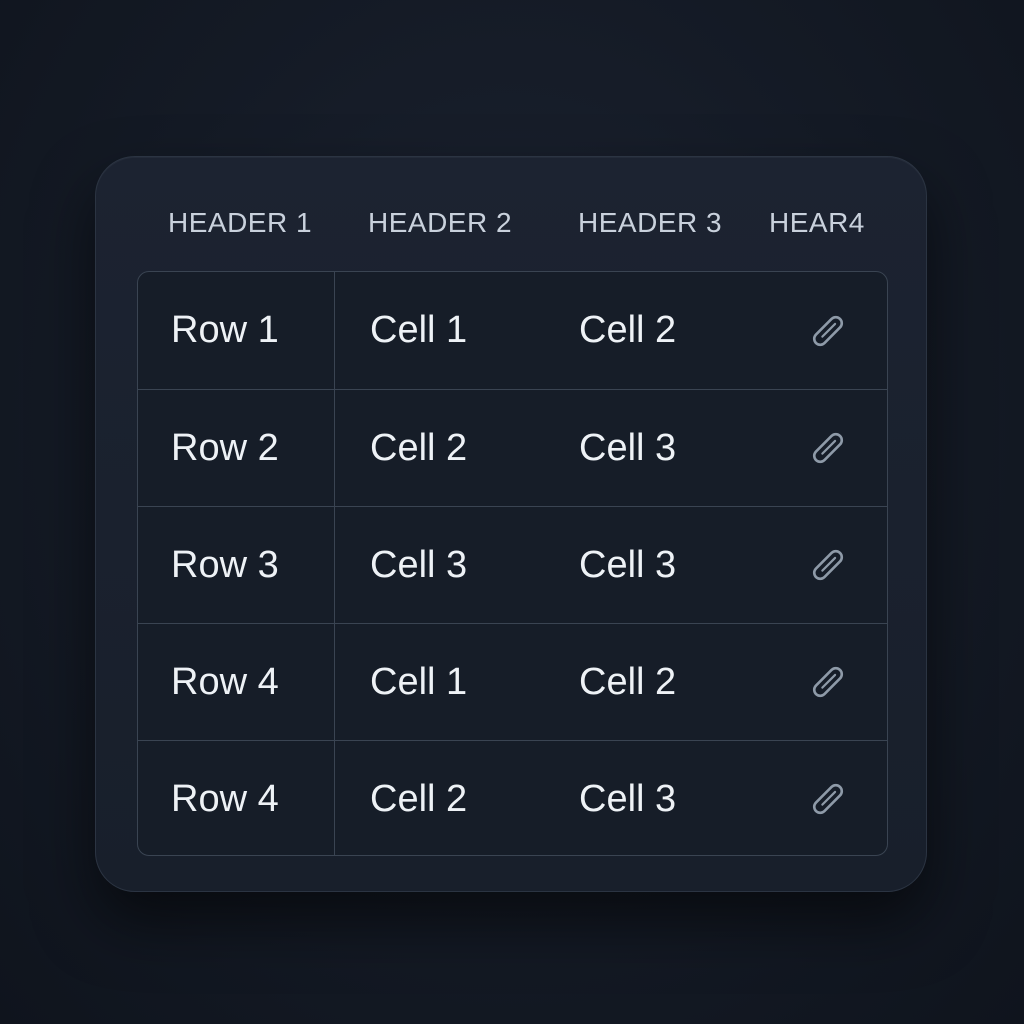 Image resolution: width=1024 pixels, height=1024 pixels. Describe the element at coordinates (225, 330) in the screenshot. I see `row-label: Row 1` at that location.